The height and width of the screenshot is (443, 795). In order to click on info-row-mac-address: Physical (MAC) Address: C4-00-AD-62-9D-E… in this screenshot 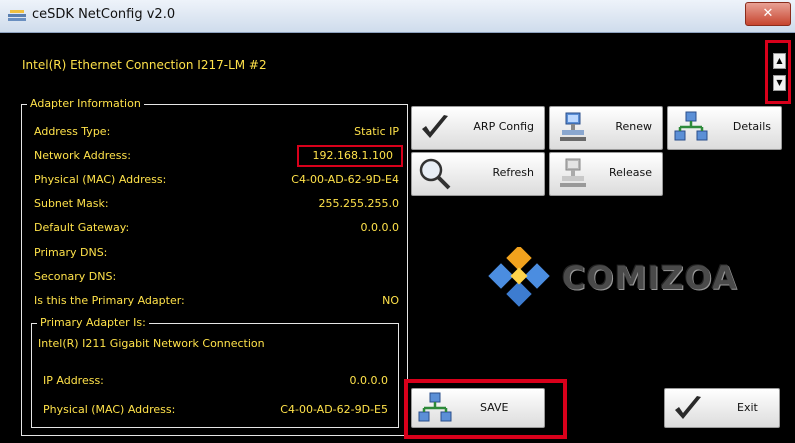, I will do `click(216, 183)`.